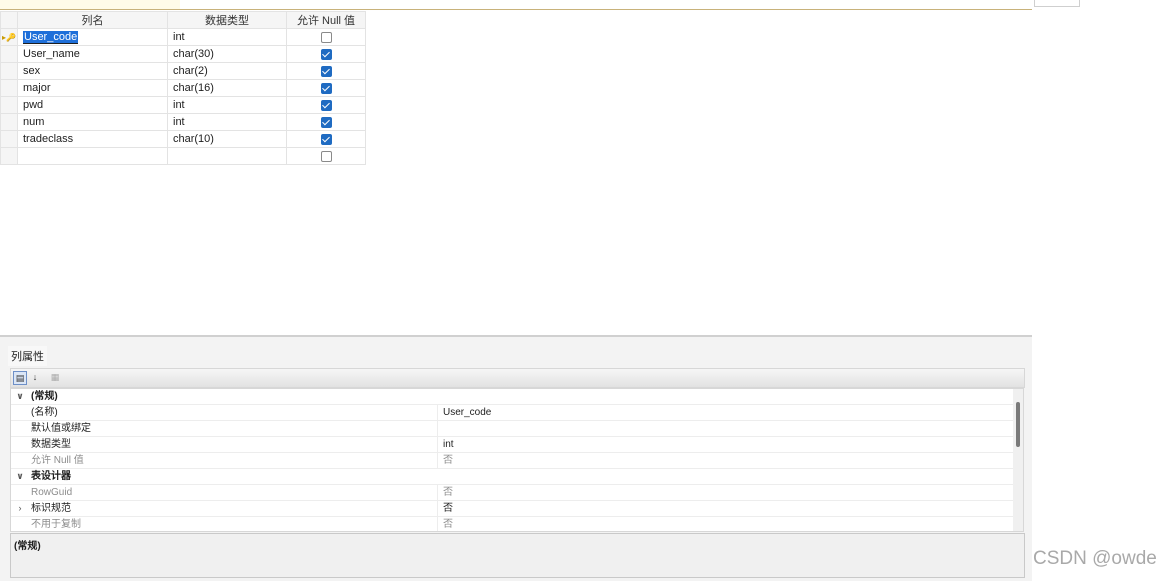 The image size is (1169, 581). I want to click on grid-row: num int, so click(183, 122).